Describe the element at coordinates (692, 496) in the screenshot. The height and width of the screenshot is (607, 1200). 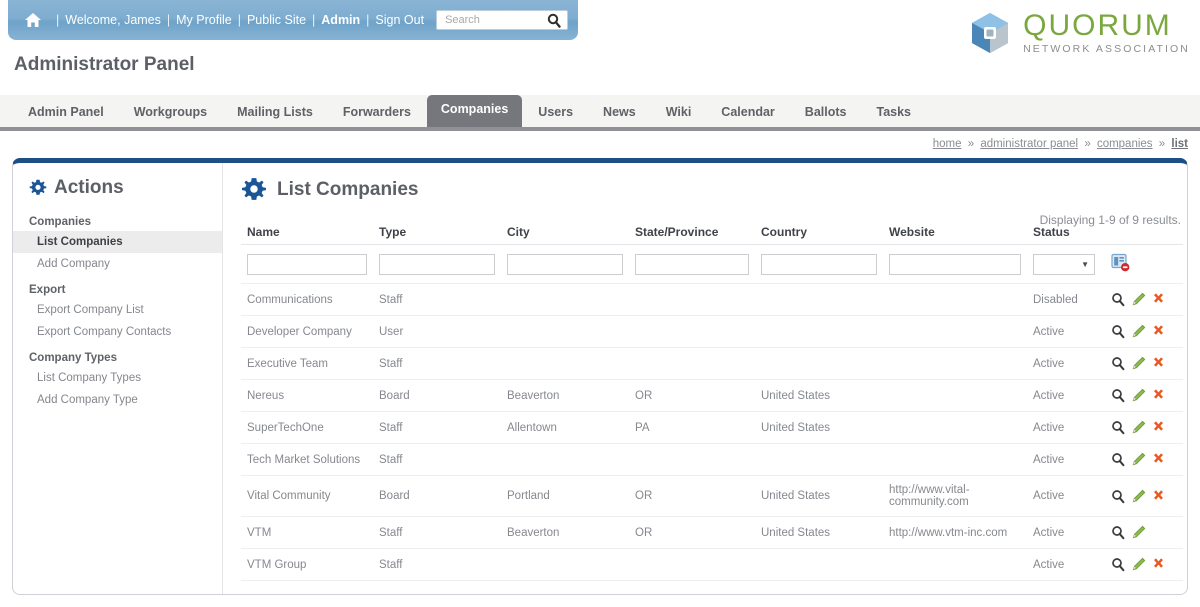
I see `cell-state: OR` at that location.